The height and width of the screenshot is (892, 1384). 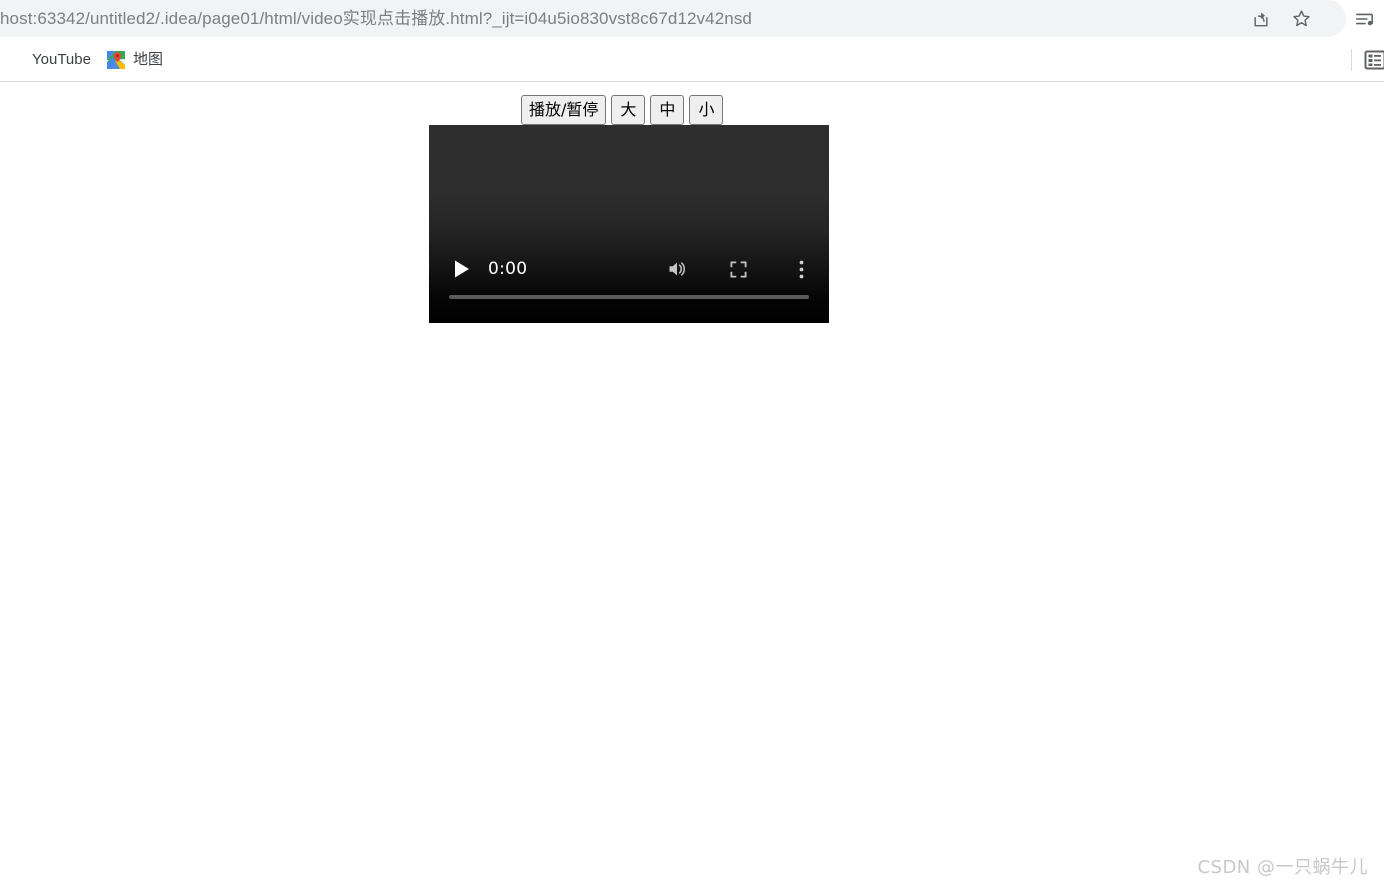 I want to click on csdn-watermark: CSDN @一只蜗牛儿, so click(x=1282, y=867).